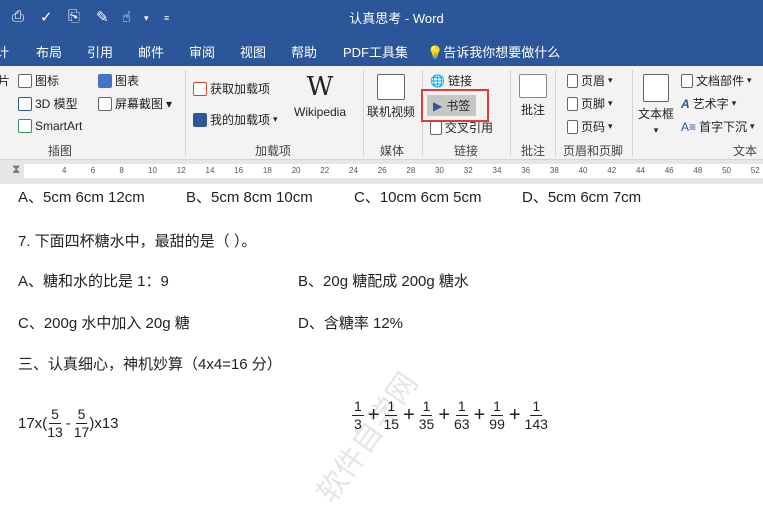 The image size is (763, 510). What do you see at coordinates (466, 151) in the screenshot?
I see `group-label-links: 链接` at bounding box center [466, 151].